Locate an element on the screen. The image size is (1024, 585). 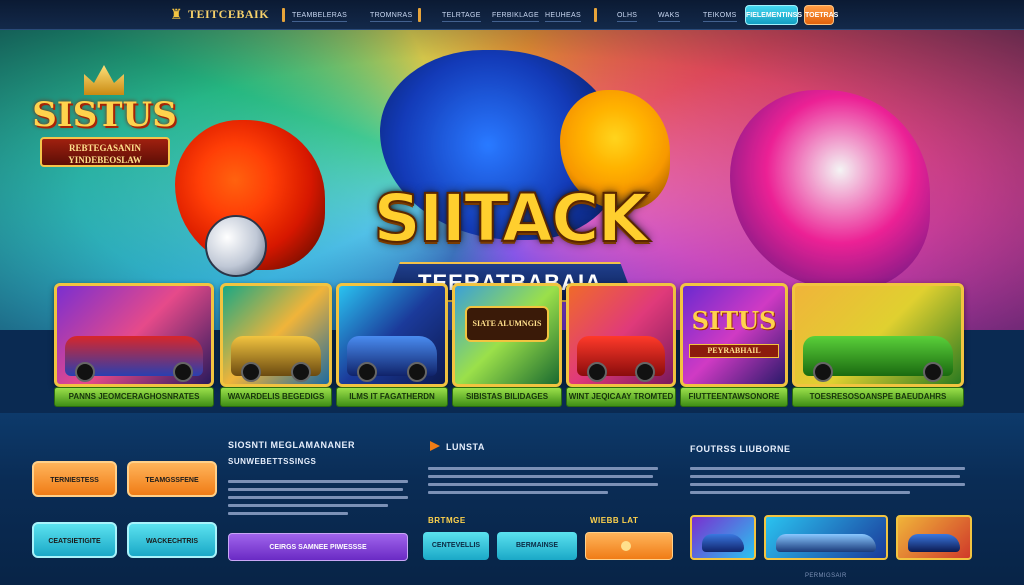
game-card-label: TOESRESOSOANSPE BAEUDAHRS is located at coordinates (878, 397).